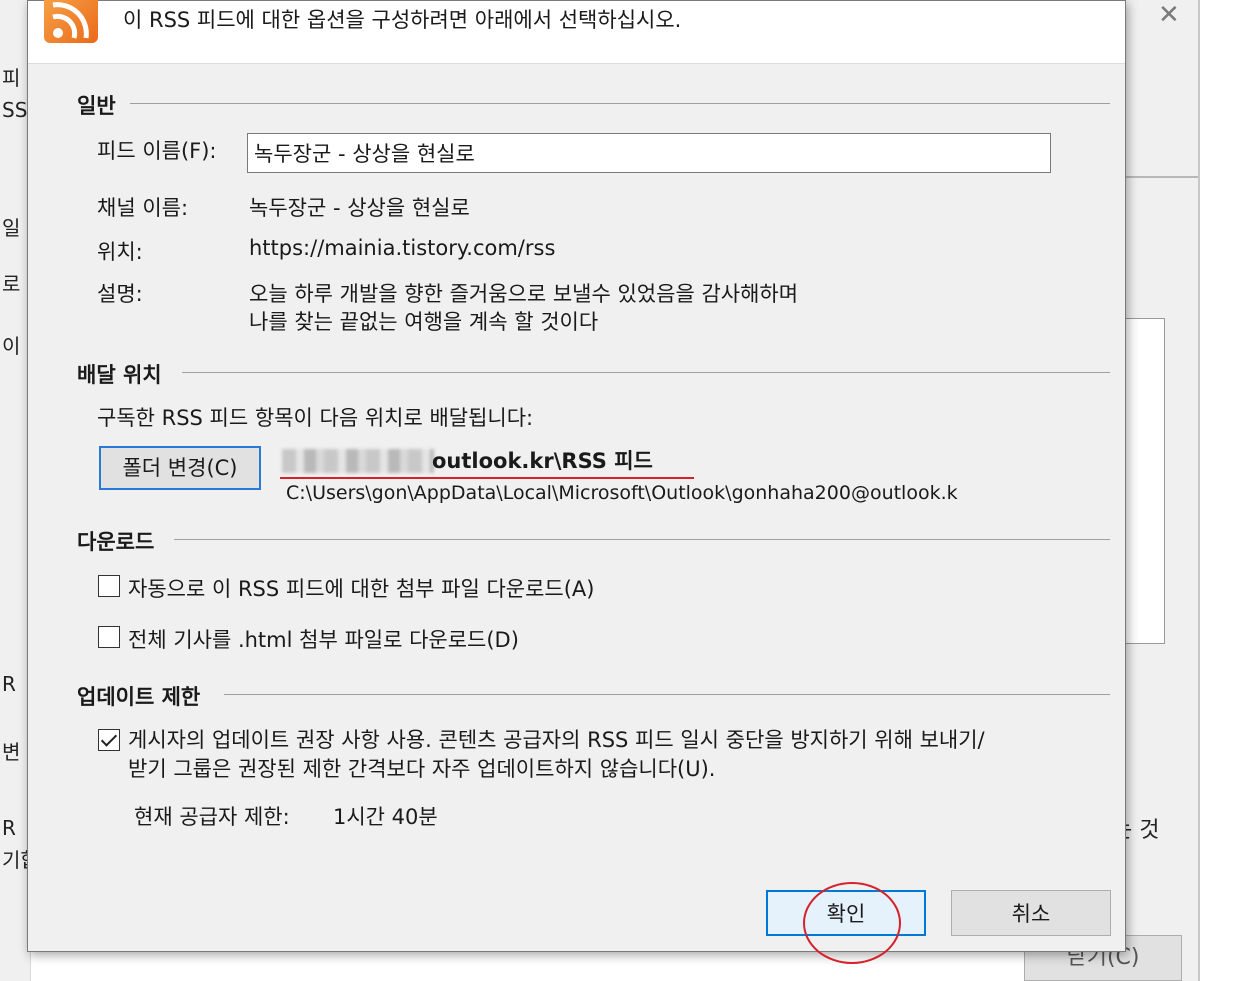 The image size is (1250, 981). Describe the element at coordinates (71, 21) in the screenshot. I see `rss-icon` at that location.